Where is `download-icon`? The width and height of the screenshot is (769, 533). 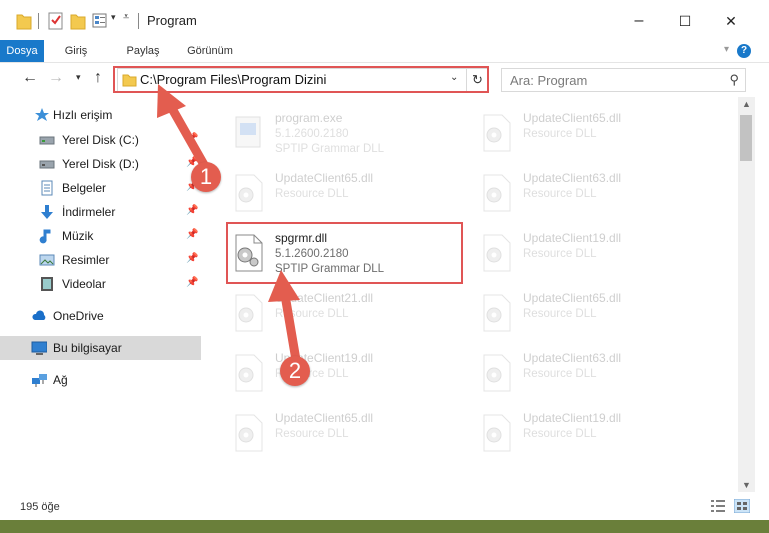
download-icon is located at coordinates (47, 212).